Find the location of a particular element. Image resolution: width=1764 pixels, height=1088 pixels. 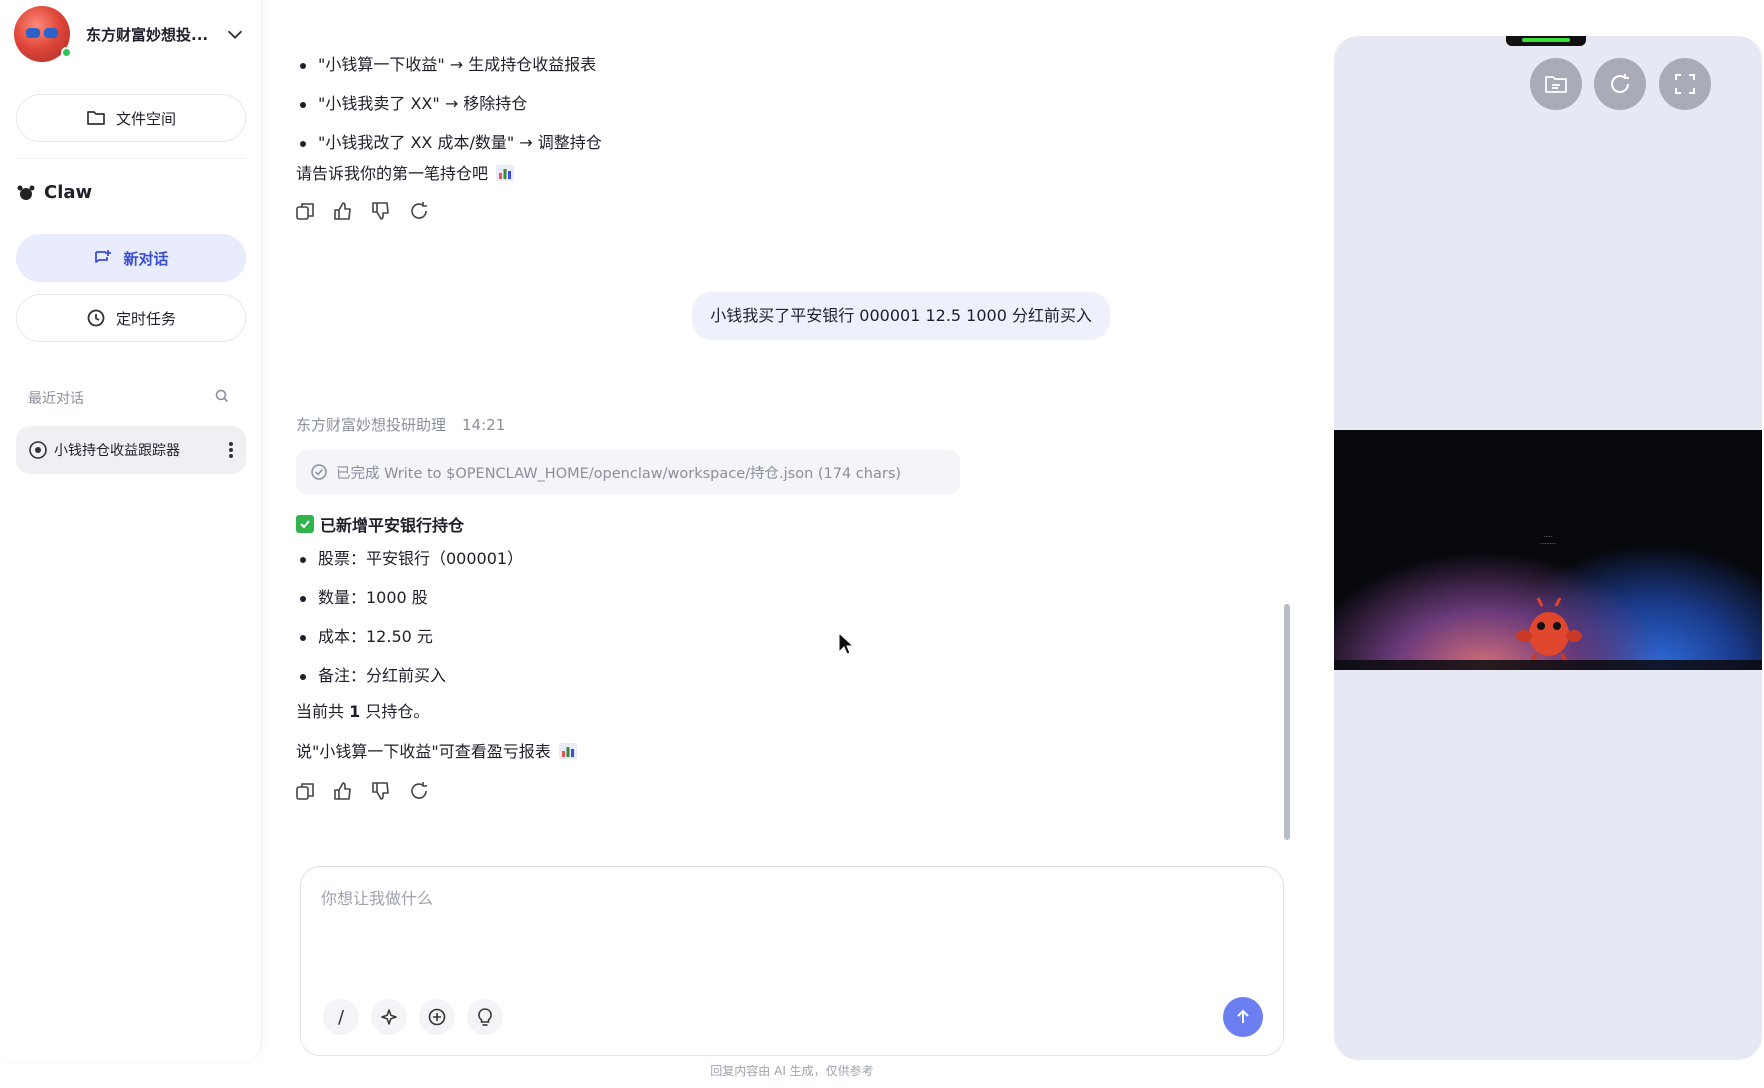

message-composer: / is located at coordinates (792, 961).